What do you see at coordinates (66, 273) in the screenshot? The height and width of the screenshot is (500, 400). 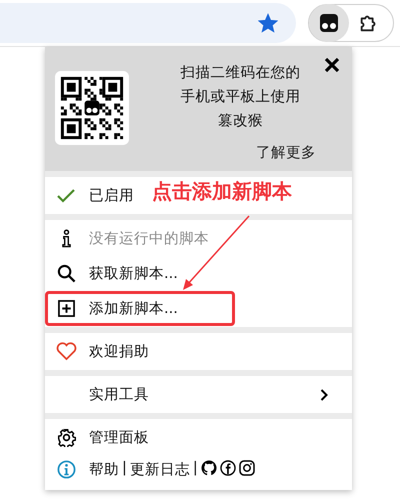 I see `search-icon` at bounding box center [66, 273].